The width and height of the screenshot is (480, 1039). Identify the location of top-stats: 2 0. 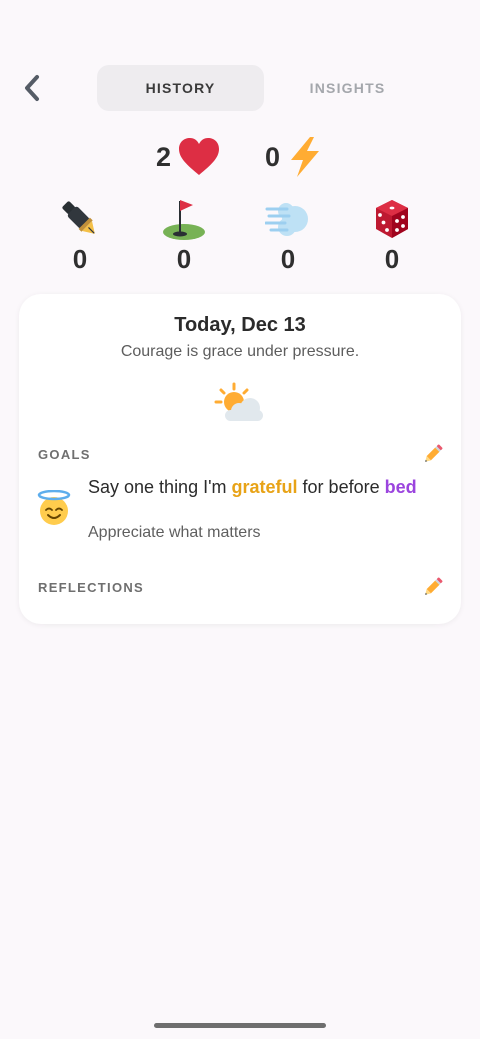
(240, 157).